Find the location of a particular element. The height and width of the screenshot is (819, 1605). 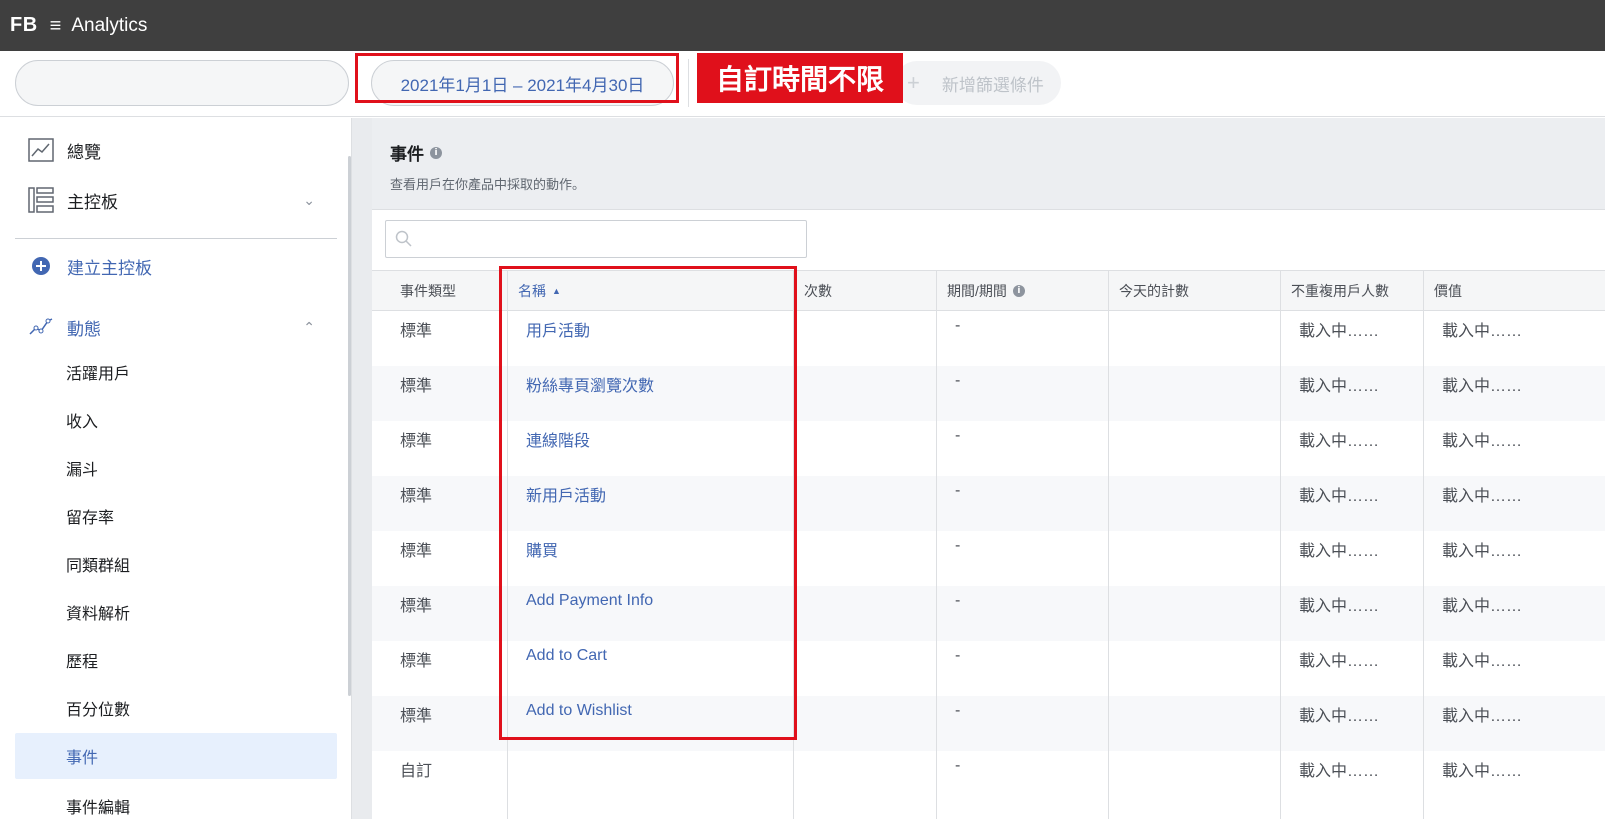

chevron-down-icon: ⌄ is located at coordinates (309, 200).